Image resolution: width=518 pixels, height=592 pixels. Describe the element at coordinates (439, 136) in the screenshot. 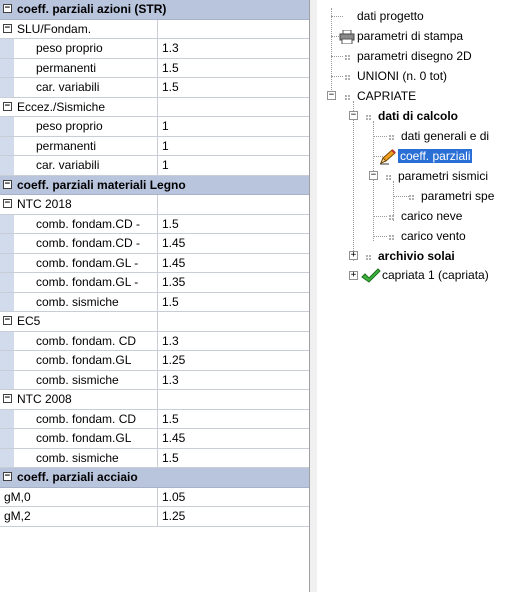

I see `tree-item-dati-generali: dati generali e di` at that location.